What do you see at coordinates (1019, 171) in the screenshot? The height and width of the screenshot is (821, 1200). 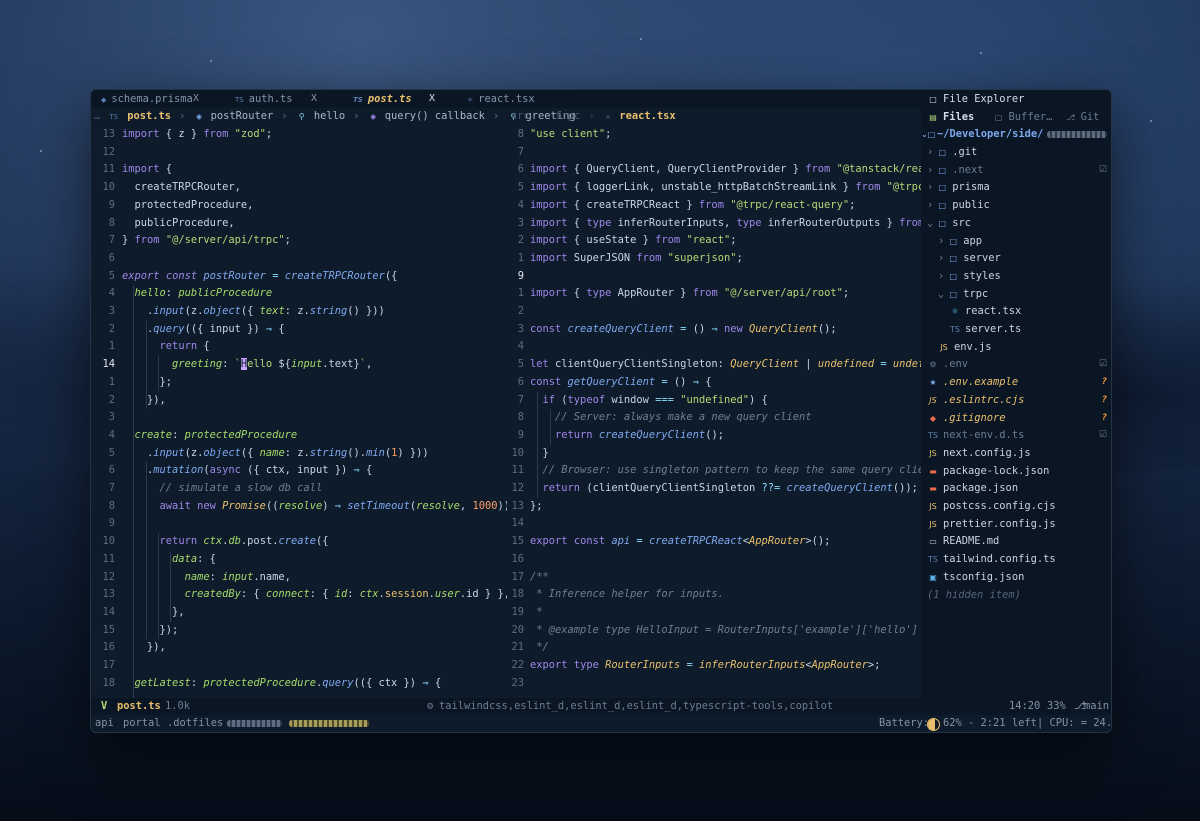 I see `explorer-item: › □ .next ☑` at bounding box center [1019, 171].